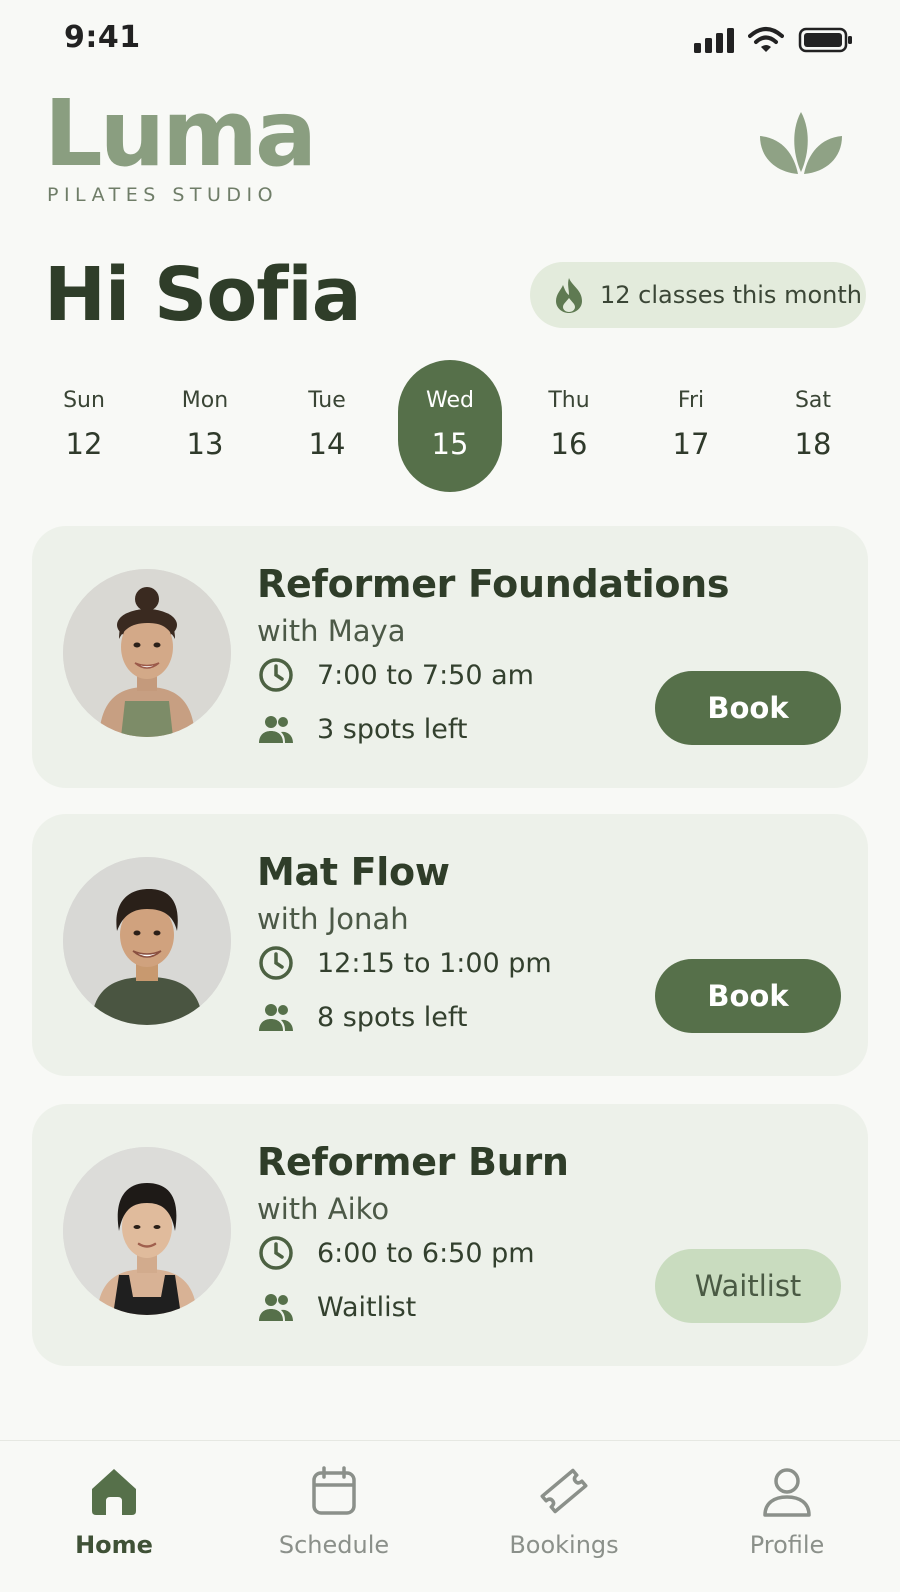 This screenshot has width=900, height=1592. I want to click on bottom-tab-bar: Home Schedule Bookings Profile, so click(450, 1516).